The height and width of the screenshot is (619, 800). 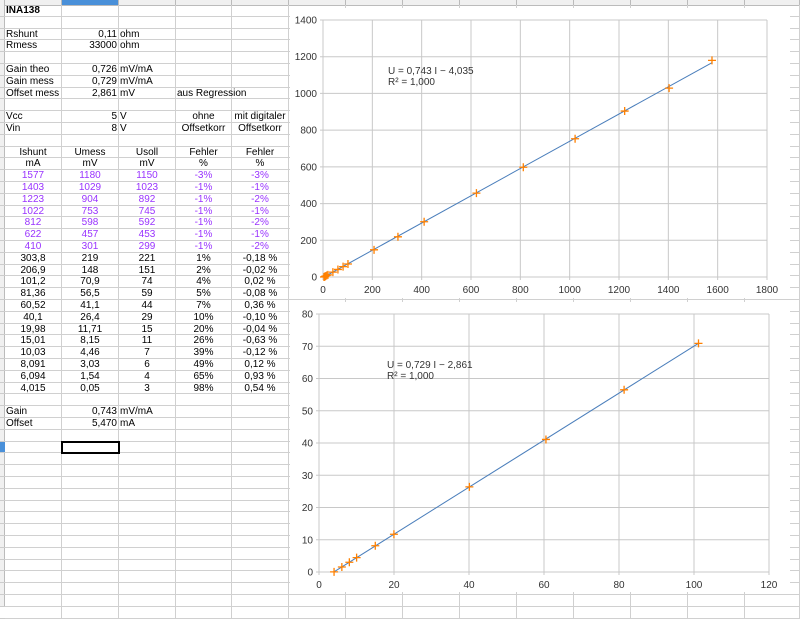 What do you see at coordinates (204, 306) in the screenshot?
I see `cell: 7%` at bounding box center [204, 306].